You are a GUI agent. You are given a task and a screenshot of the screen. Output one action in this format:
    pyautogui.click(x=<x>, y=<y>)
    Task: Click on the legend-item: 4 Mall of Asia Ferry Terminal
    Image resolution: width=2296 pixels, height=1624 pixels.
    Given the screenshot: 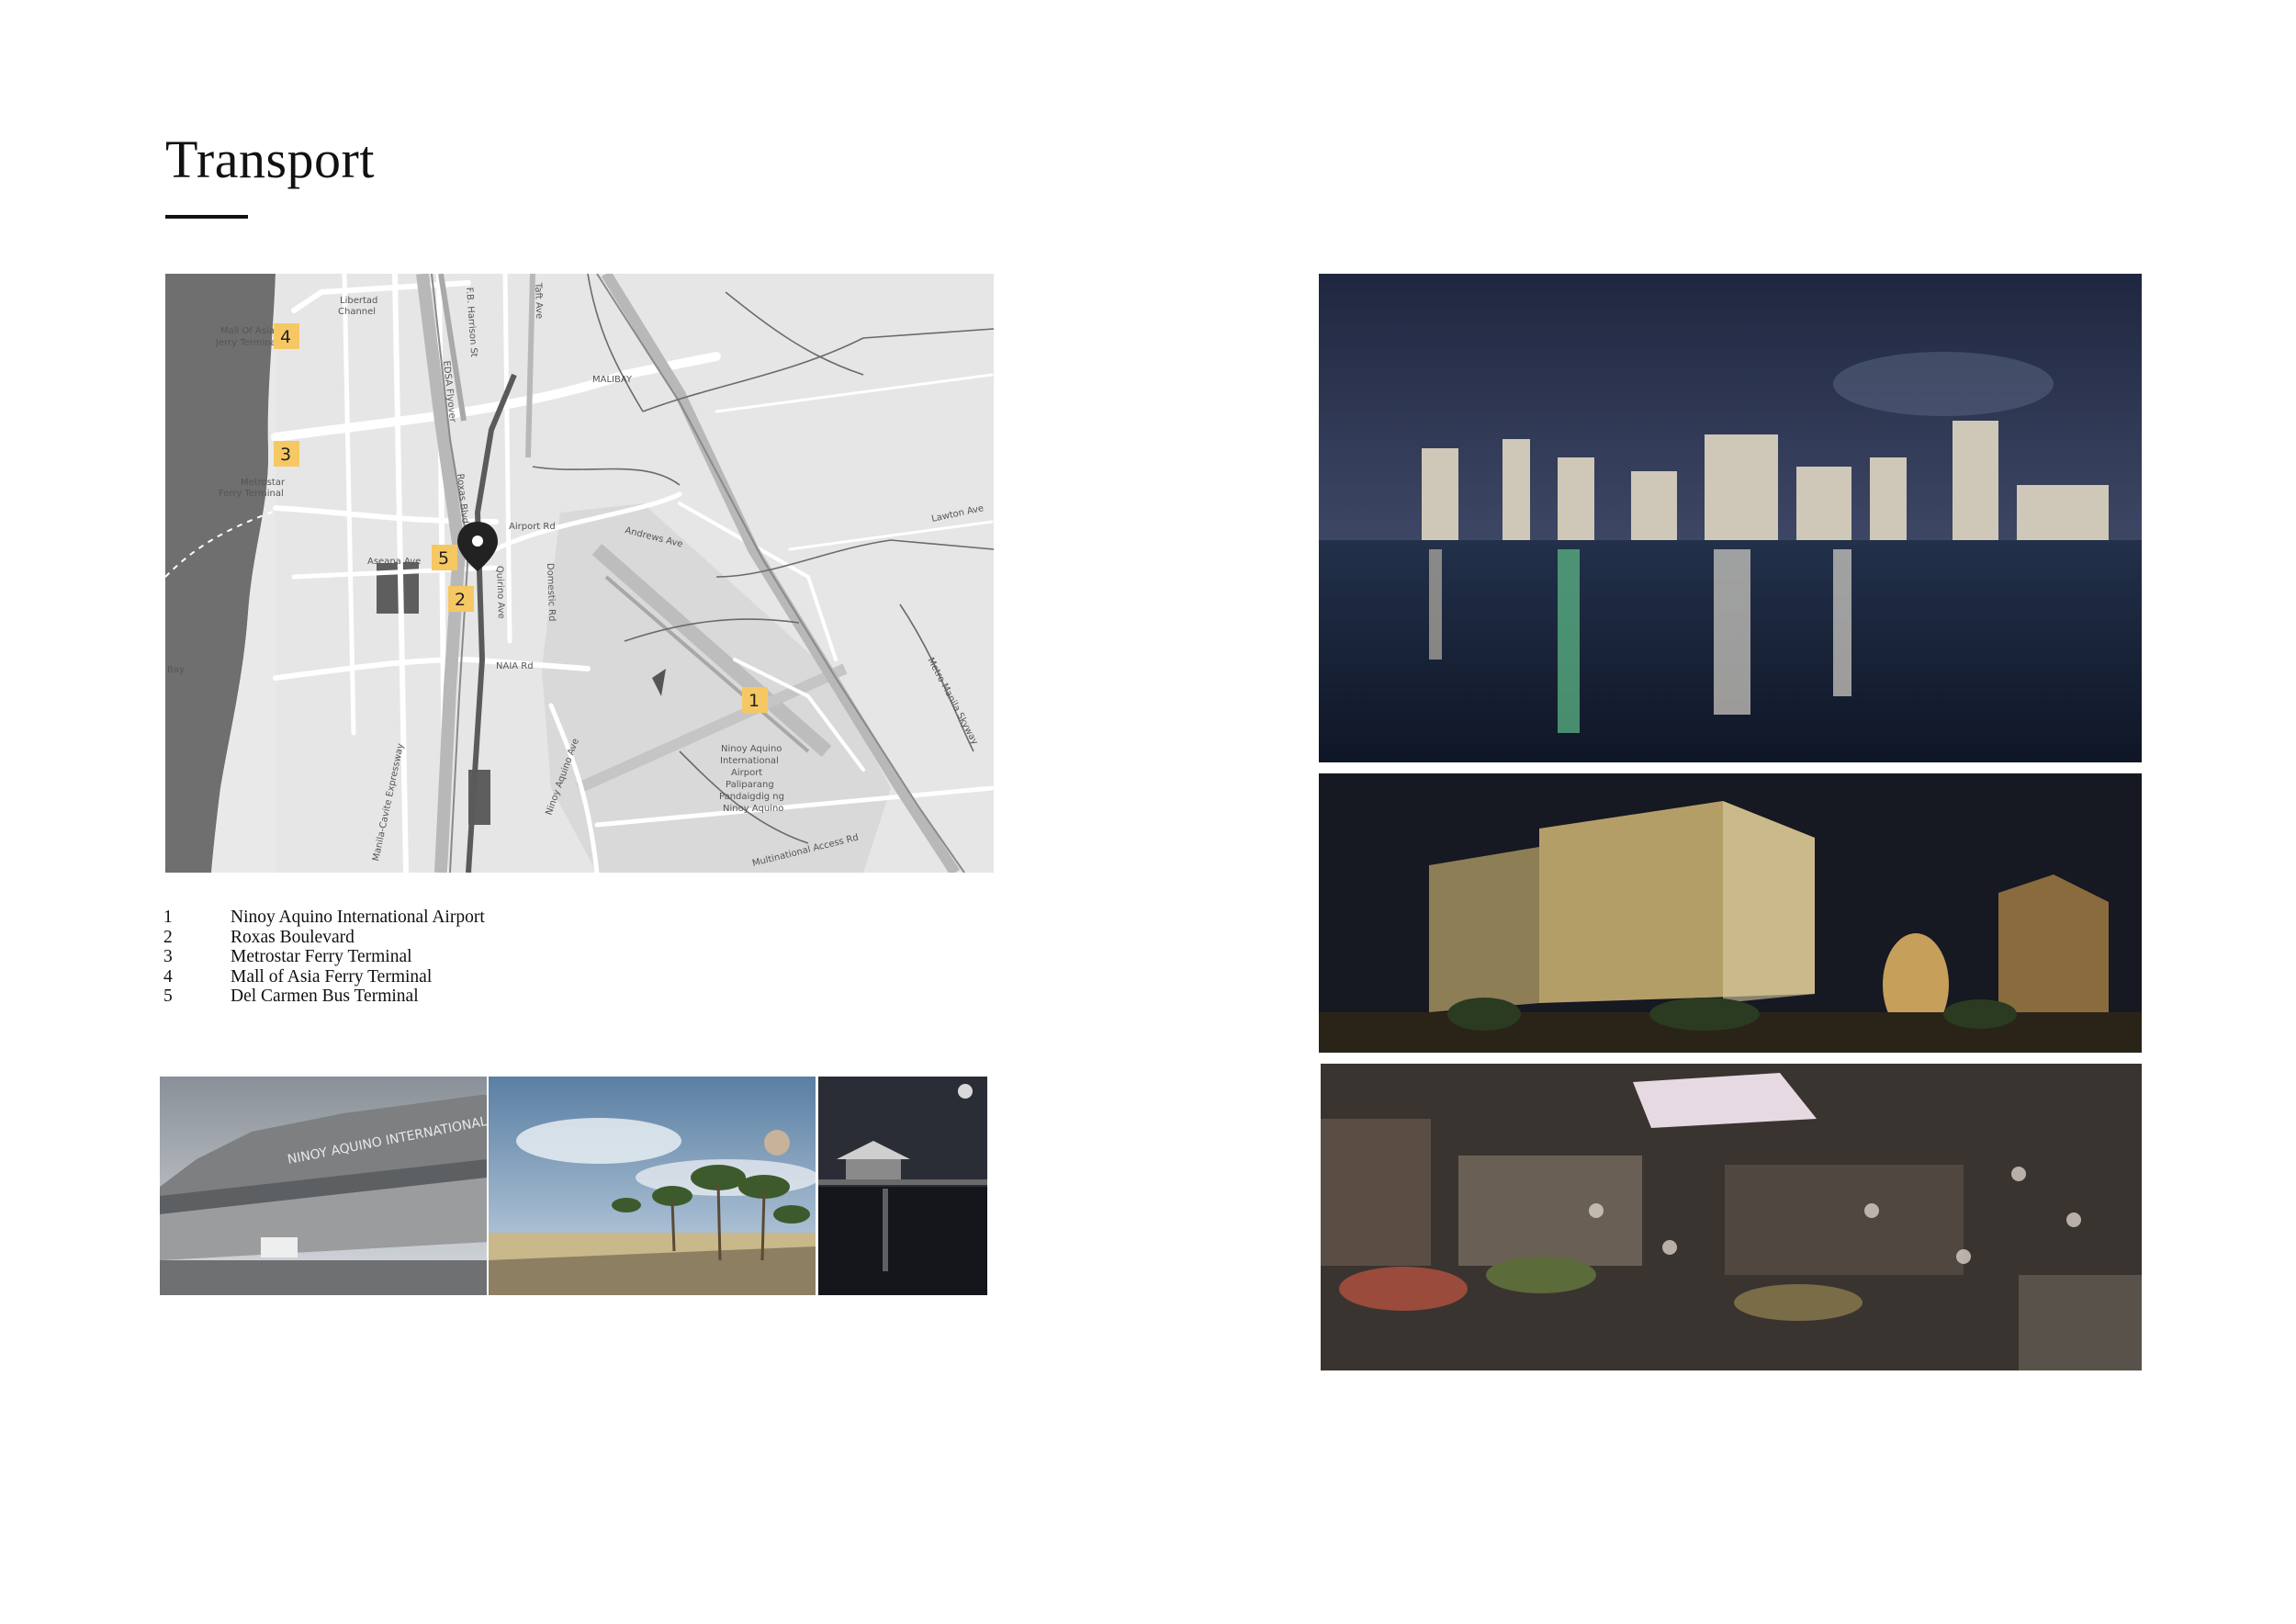 What is the action you would take?
    pyautogui.click(x=324, y=977)
    